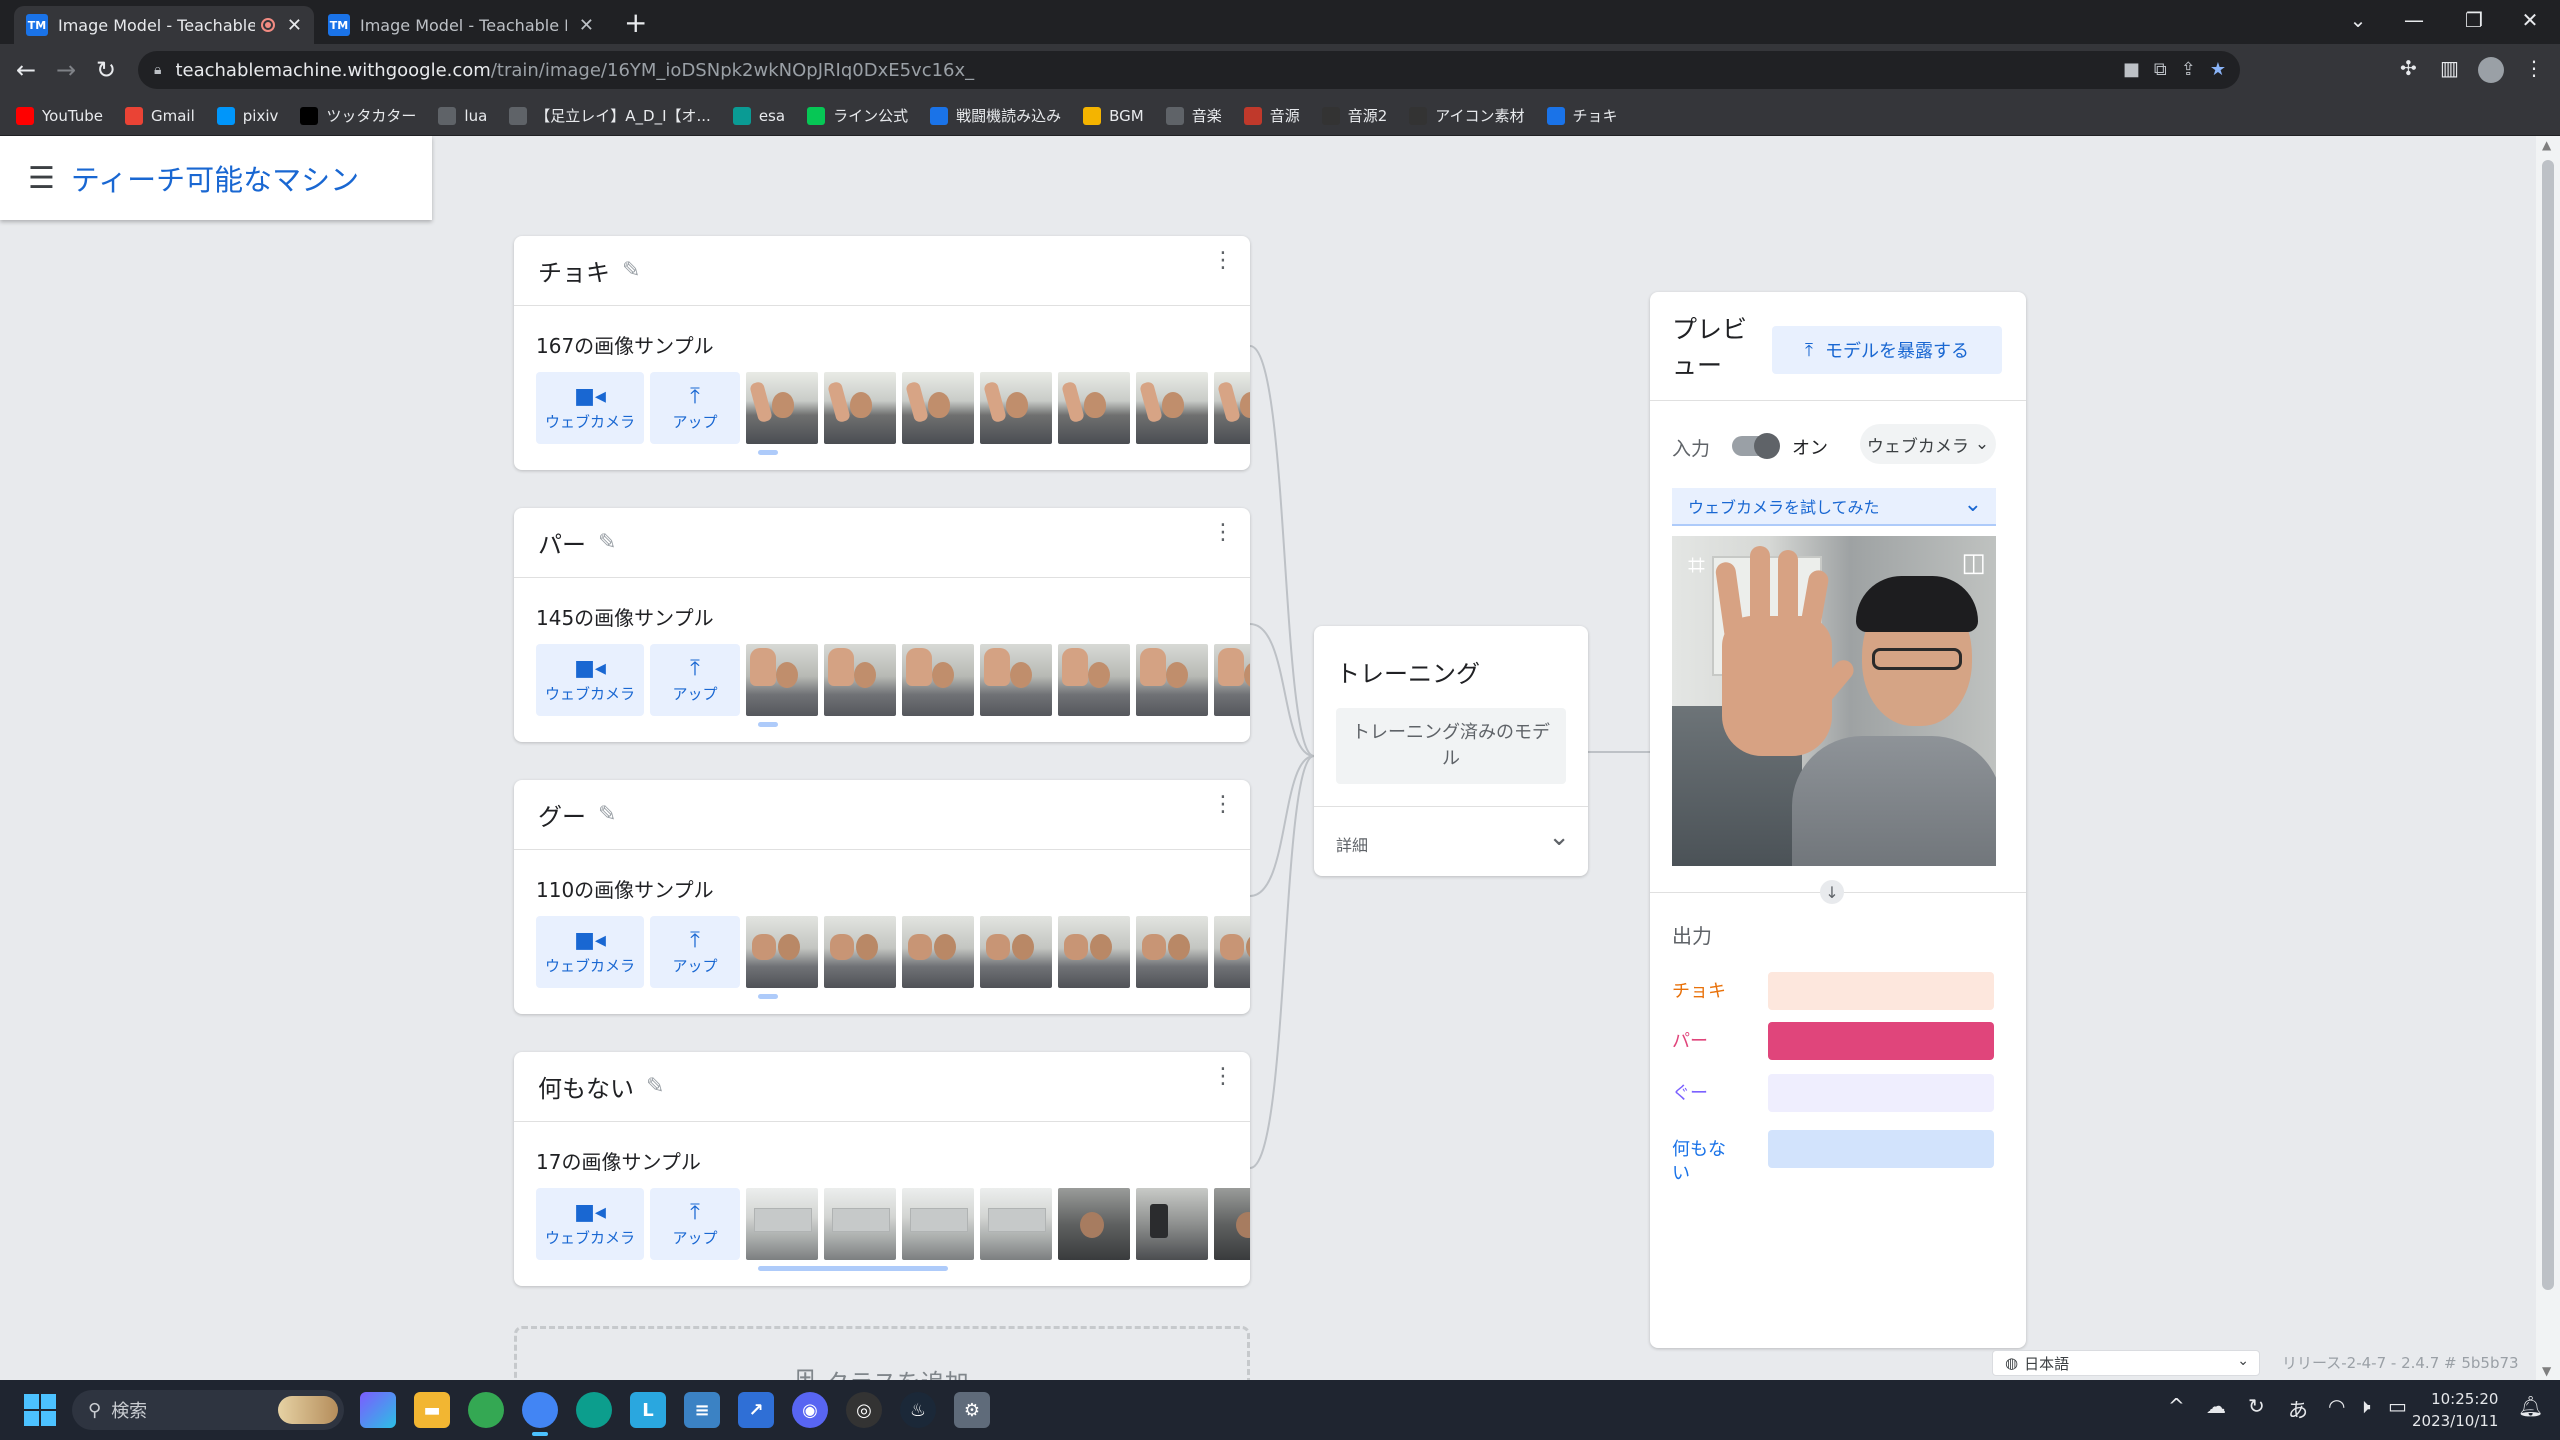 Image resolution: width=2560 pixels, height=1440 pixels. I want to click on notepad-icon: ≡, so click(702, 1410).